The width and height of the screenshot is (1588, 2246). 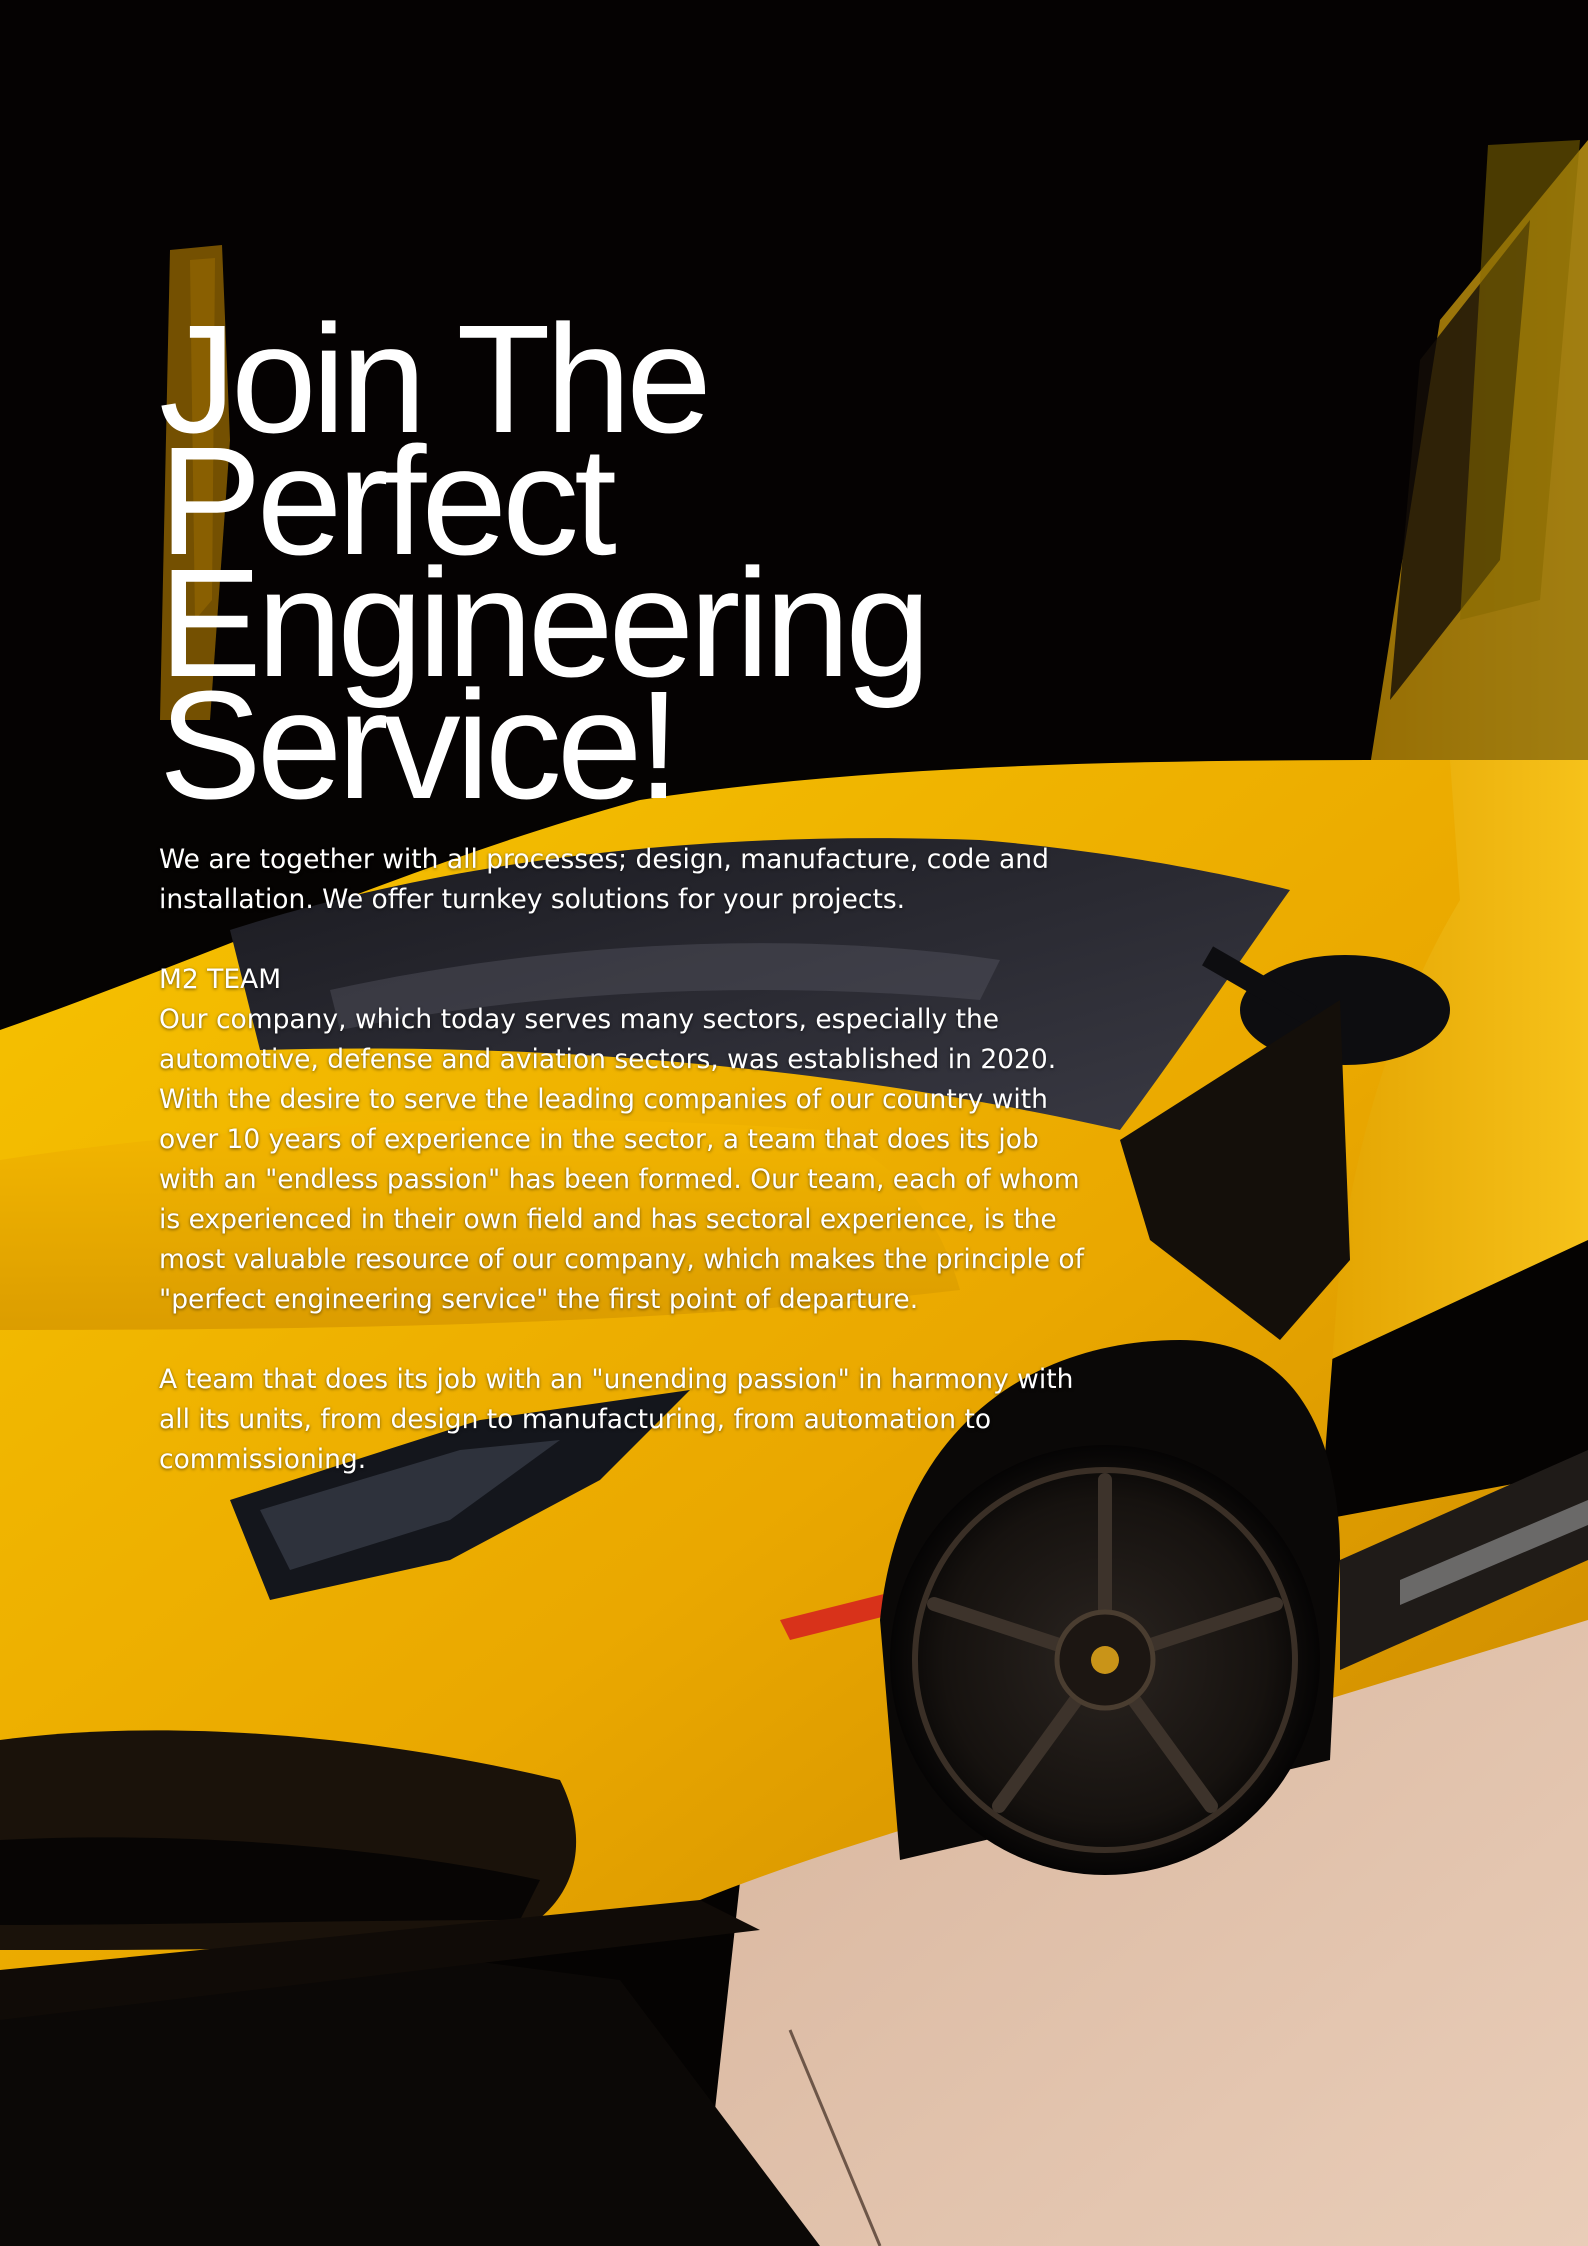 I want to click on wheel-badge, so click(x=1105, y=1660).